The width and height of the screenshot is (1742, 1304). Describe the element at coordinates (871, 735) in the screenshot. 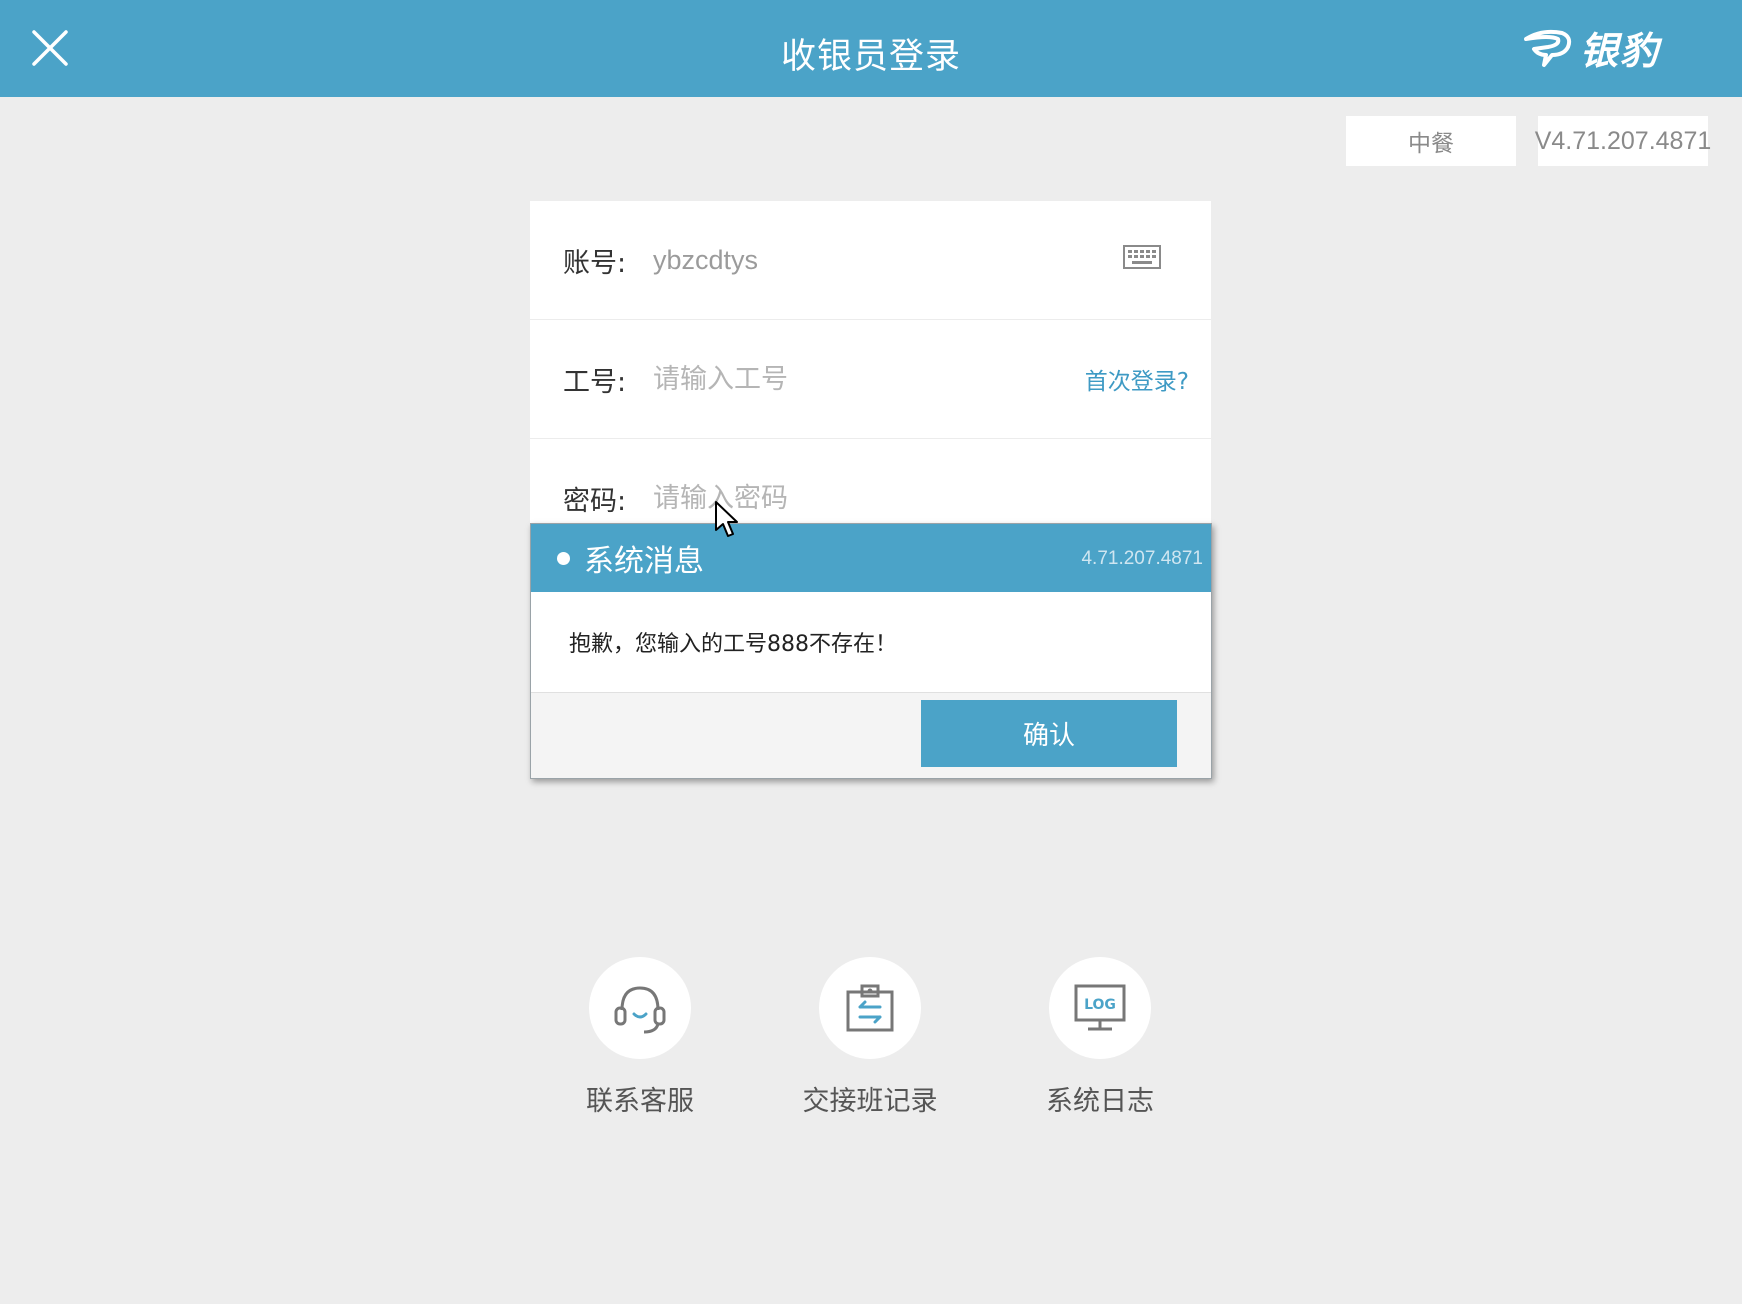

I see `dialog-footer: 确认` at that location.